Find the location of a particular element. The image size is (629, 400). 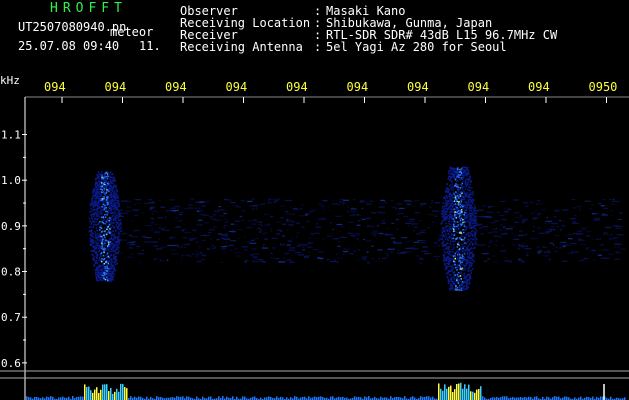

meteor-count: 11. is located at coordinates (150, 46).